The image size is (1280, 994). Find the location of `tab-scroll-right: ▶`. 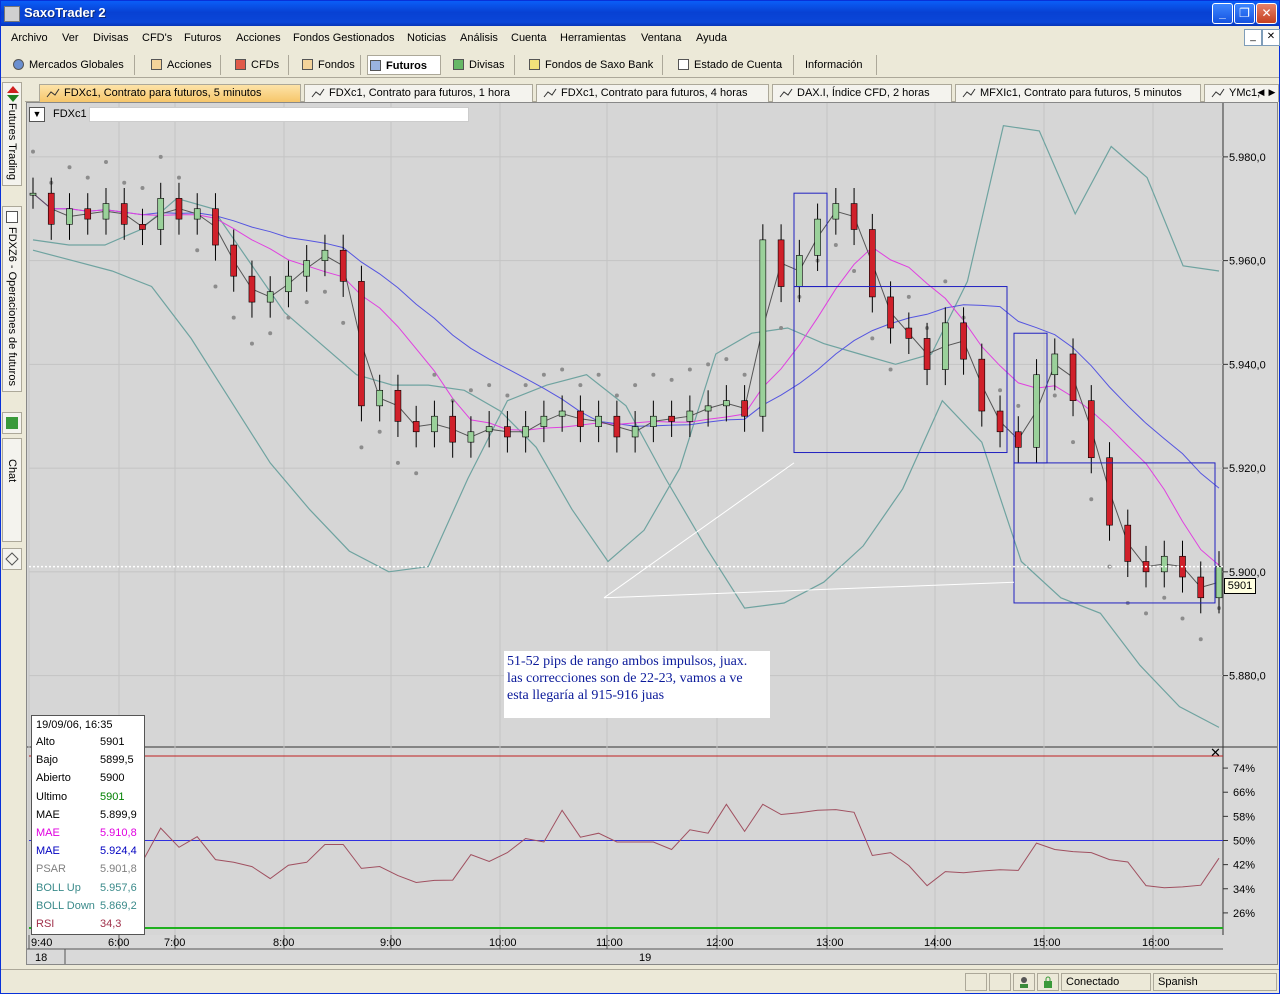

tab-scroll-right: ▶ is located at coordinates (1272, 92).